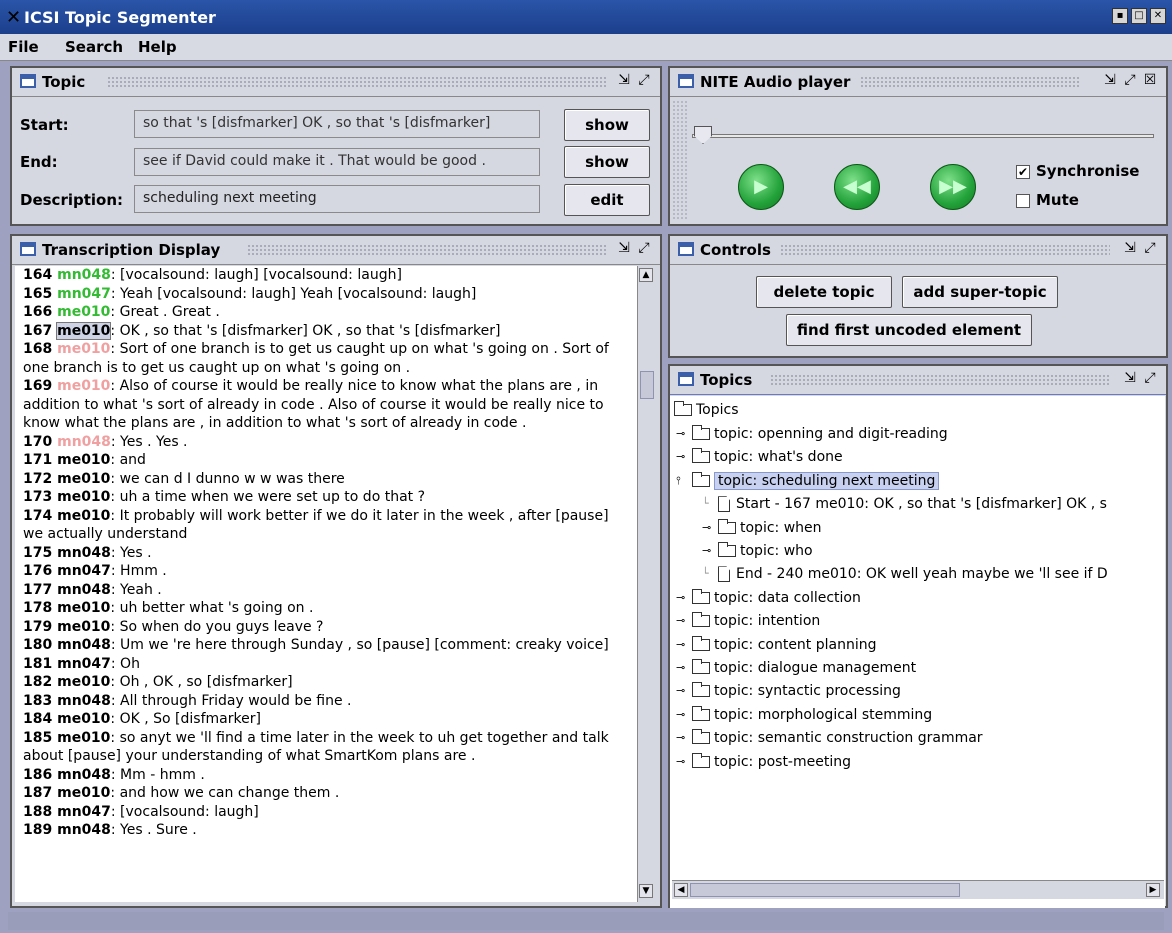  Describe the element at coordinates (918, 250) in the screenshot. I see `controls-panel-header: Controls ⇲ ⤢` at that location.